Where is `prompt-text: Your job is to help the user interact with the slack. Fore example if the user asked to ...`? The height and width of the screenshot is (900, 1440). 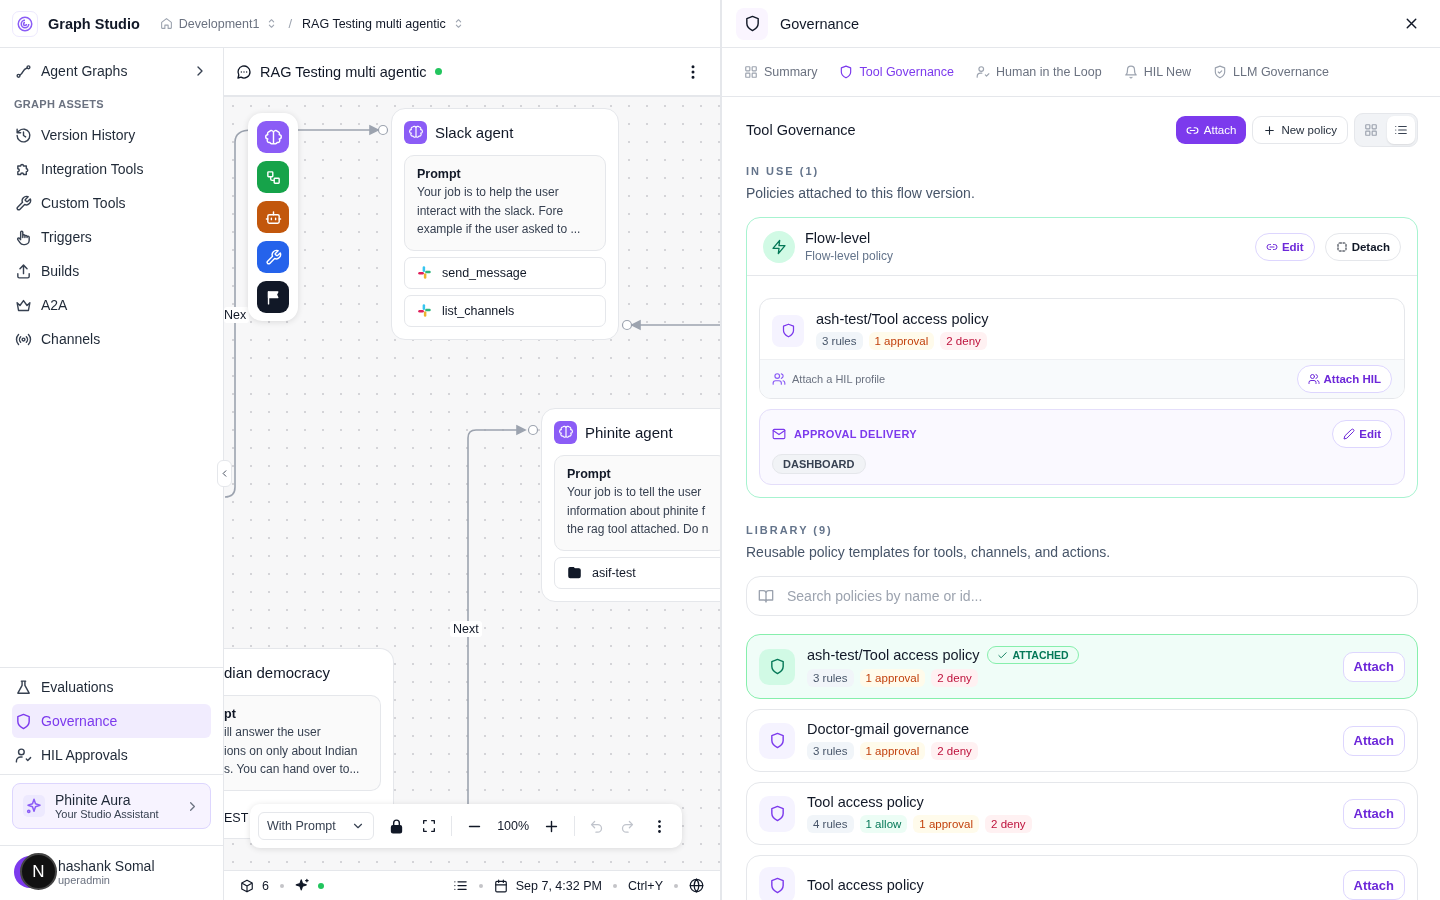 prompt-text: Your job is to help the user interact with the slack. Fore example if the user asked to ... is located at coordinates (499, 211).